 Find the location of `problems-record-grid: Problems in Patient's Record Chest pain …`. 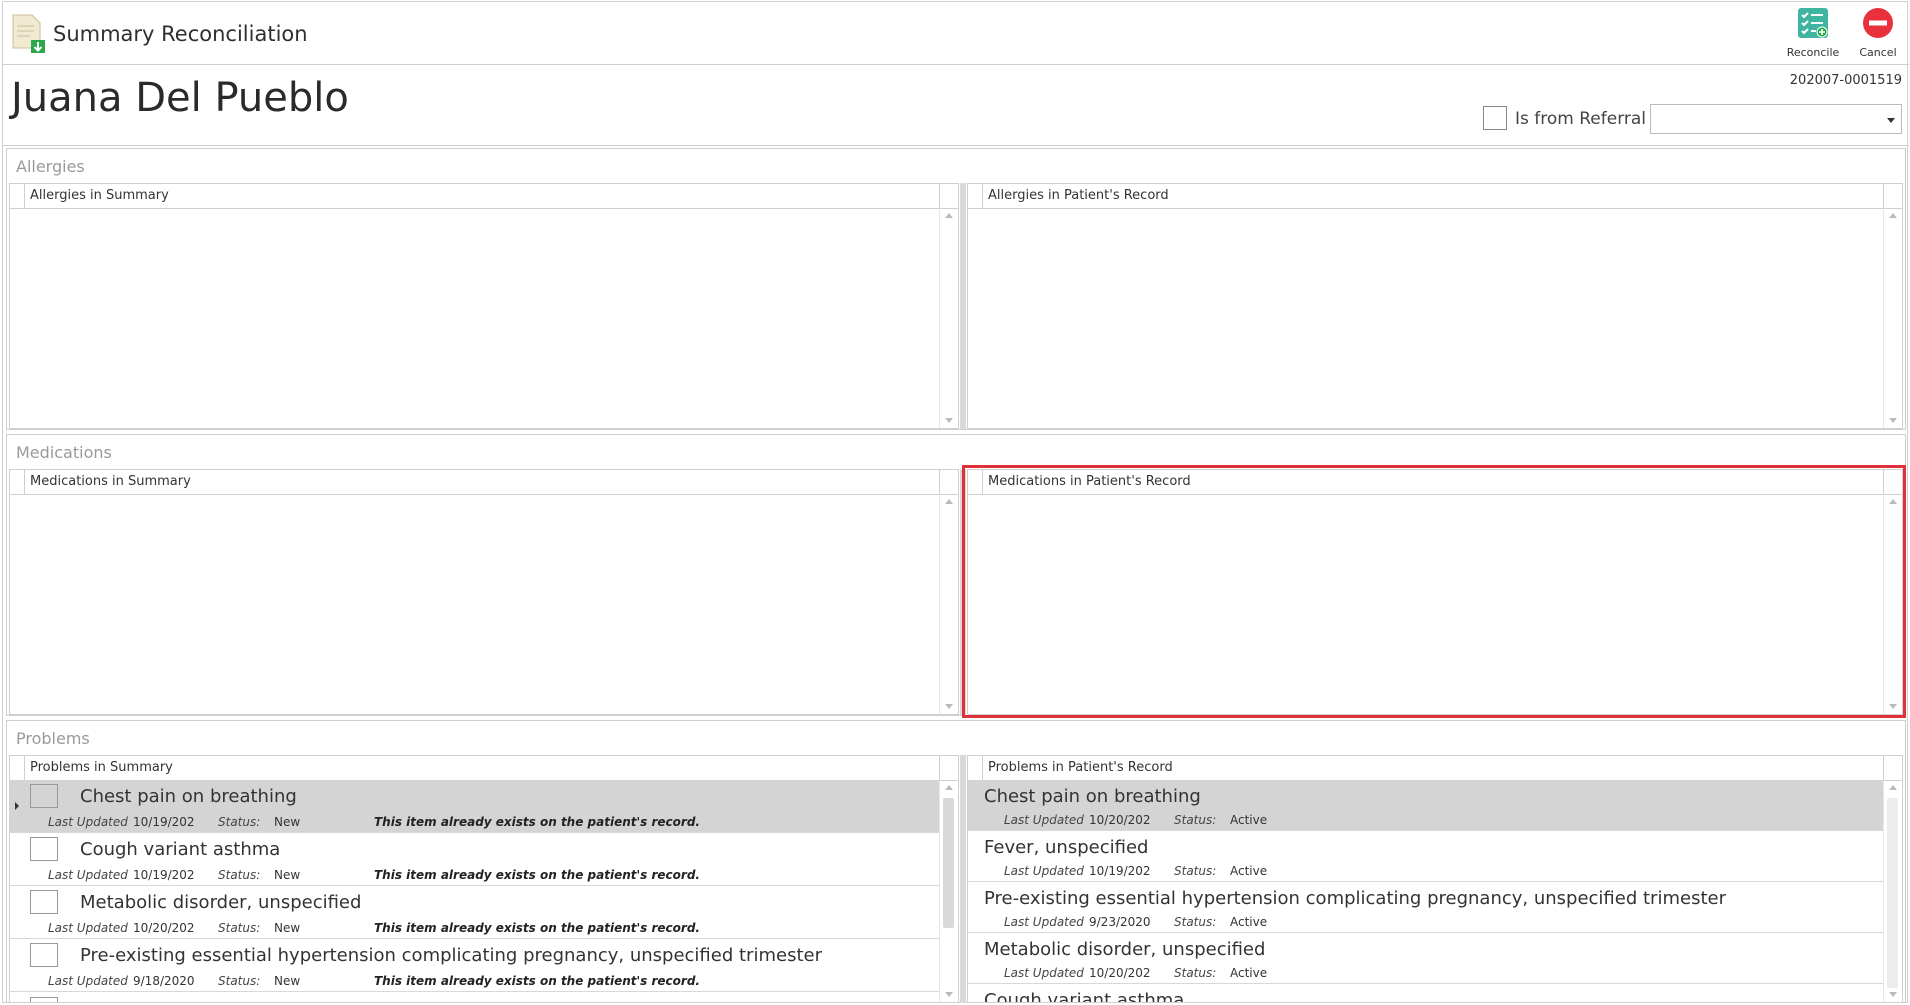

problems-record-grid: Problems in Patient's Record Chest pain … is located at coordinates (1435, 879).